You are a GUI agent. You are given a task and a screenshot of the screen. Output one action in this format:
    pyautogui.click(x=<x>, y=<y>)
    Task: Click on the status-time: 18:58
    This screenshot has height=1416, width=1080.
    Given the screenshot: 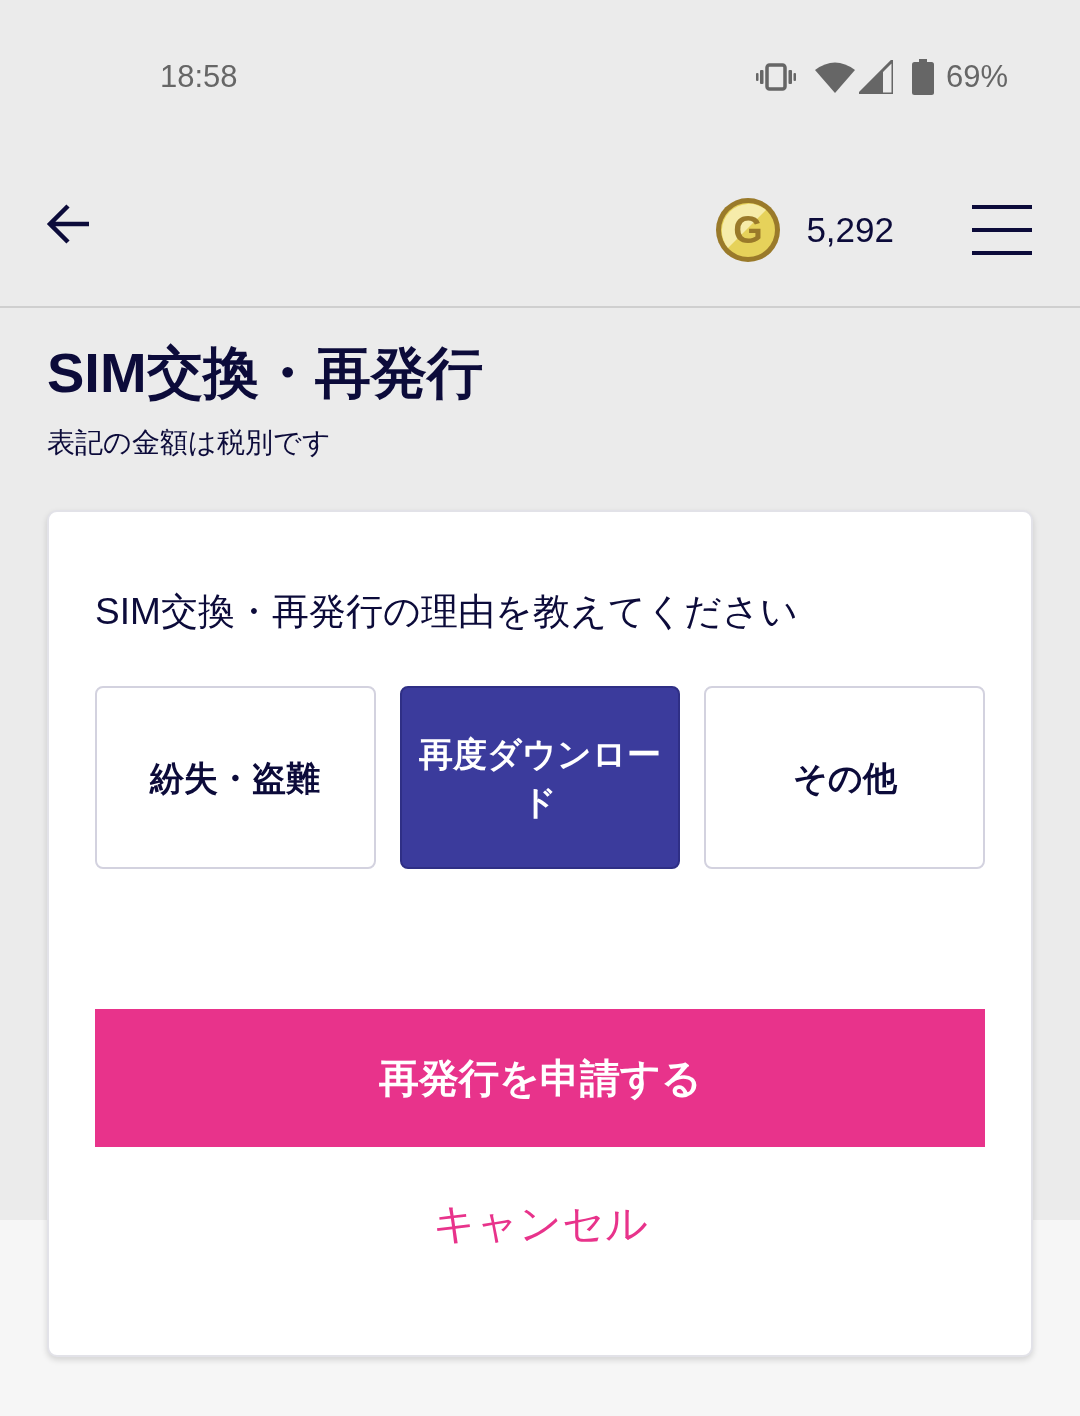 What is the action you would take?
    pyautogui.click(x=199, y=77)
    